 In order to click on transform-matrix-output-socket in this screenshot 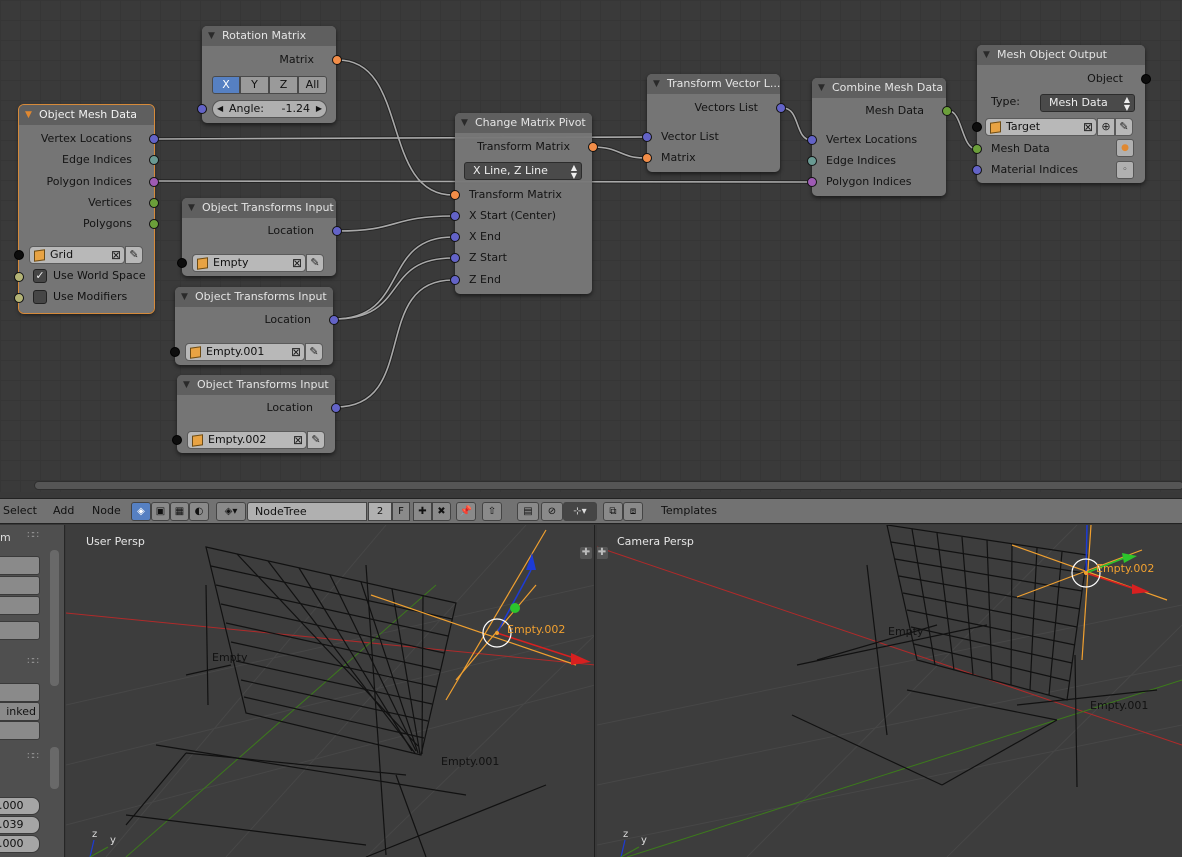, I will do `click(593, 147)`.